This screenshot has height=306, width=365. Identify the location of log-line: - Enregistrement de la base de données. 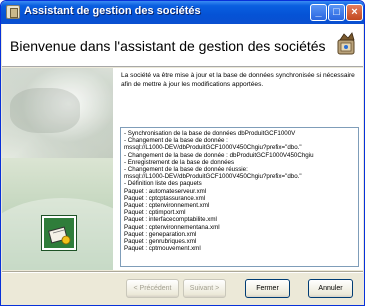
(179, 162).